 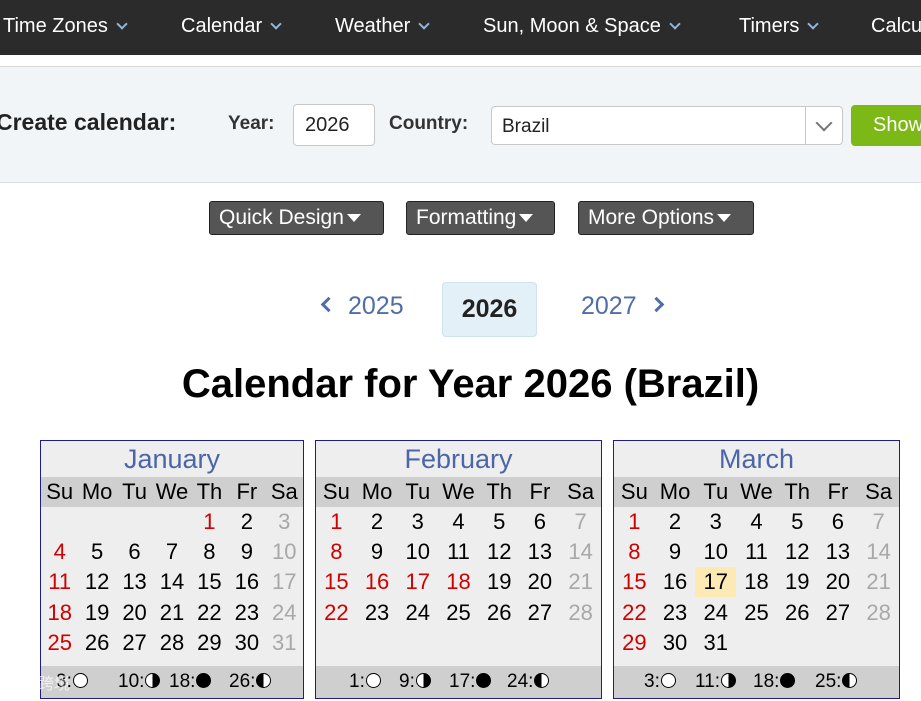 What do you see at coordinates (667, 125) in the screenshot?
I see `country-select: Brazil` at bounding box center [667, 125].